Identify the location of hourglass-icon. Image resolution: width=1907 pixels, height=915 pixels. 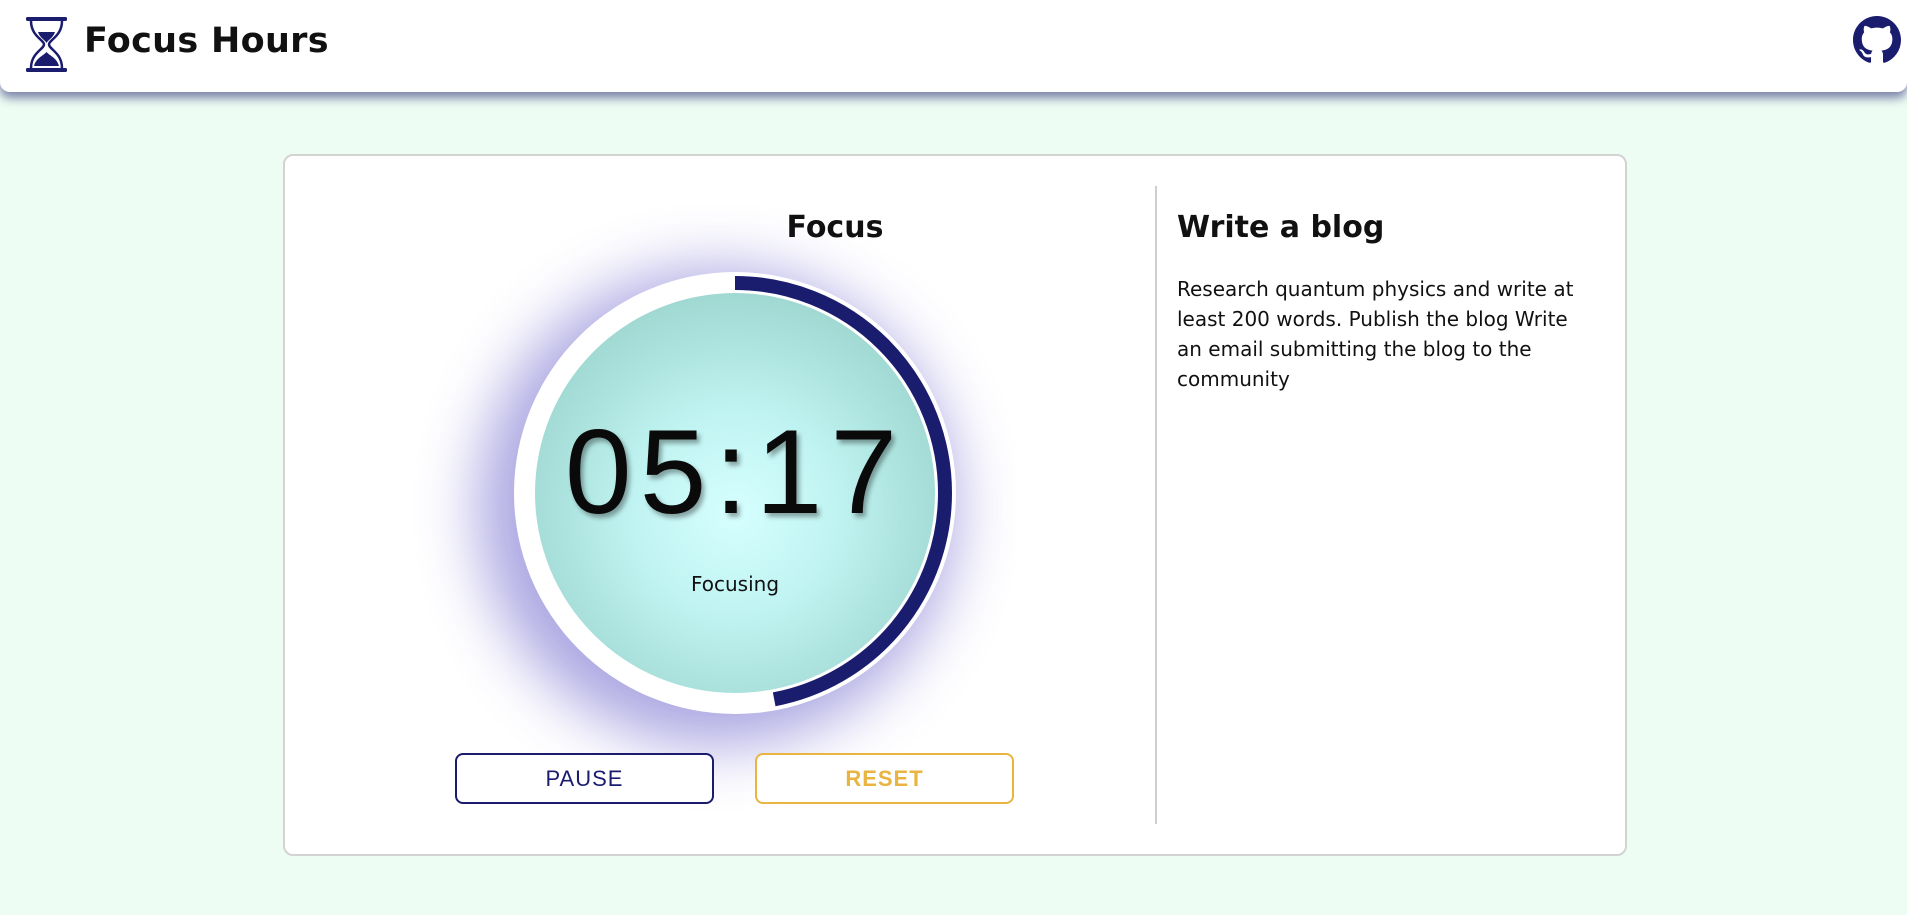
(46, 44).